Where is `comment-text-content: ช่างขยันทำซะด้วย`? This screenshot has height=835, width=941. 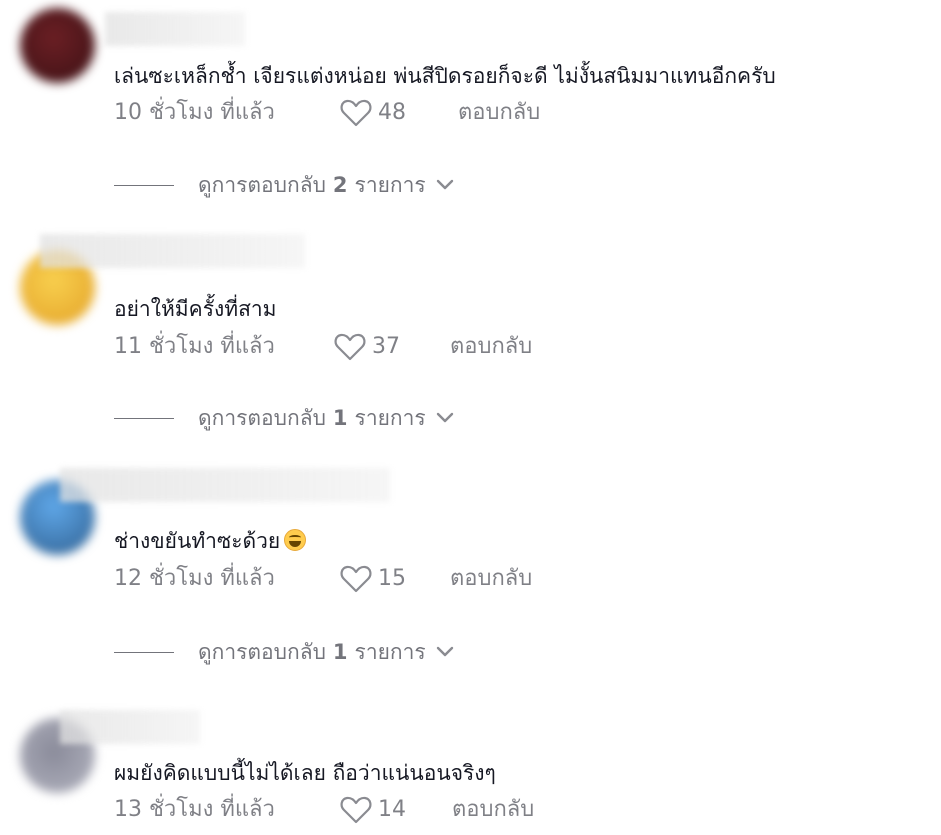 comment-text-content: ช่างขยันทำซะด้วย is located at coordinates (197, 541).